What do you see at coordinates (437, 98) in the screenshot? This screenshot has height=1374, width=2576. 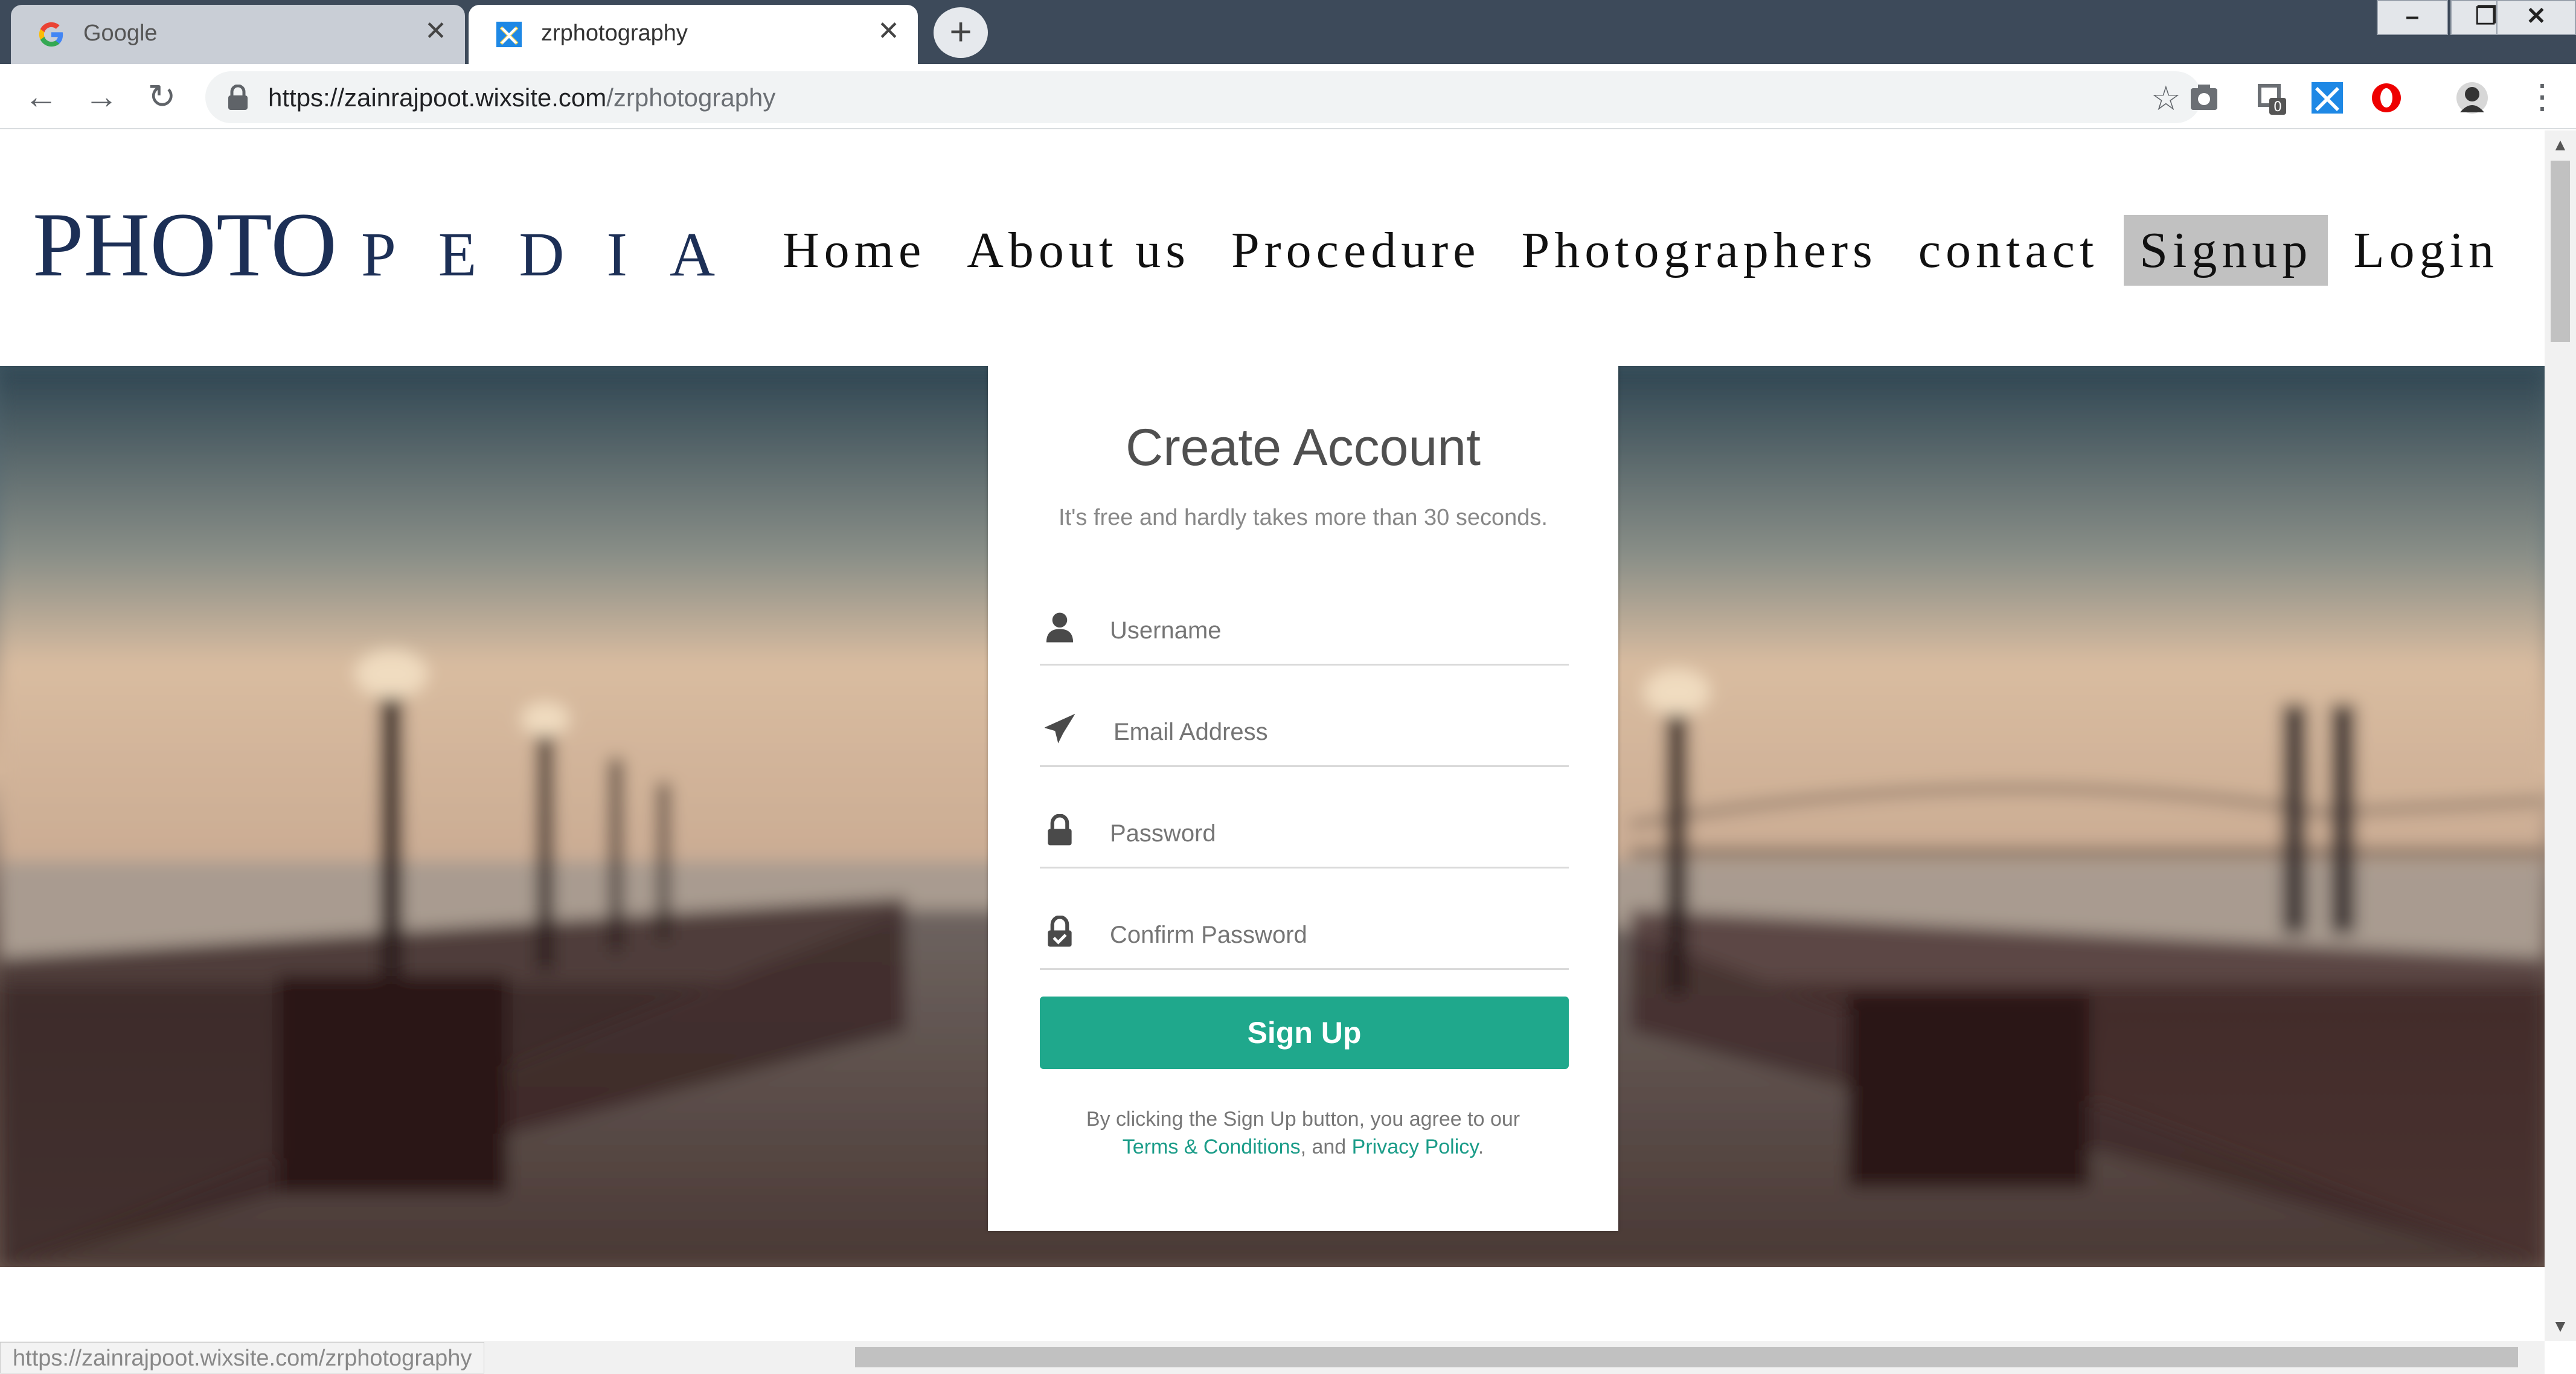 I see `url-host: https://zainrajpoot.wixsite.com` at bounding box center [437, 98].